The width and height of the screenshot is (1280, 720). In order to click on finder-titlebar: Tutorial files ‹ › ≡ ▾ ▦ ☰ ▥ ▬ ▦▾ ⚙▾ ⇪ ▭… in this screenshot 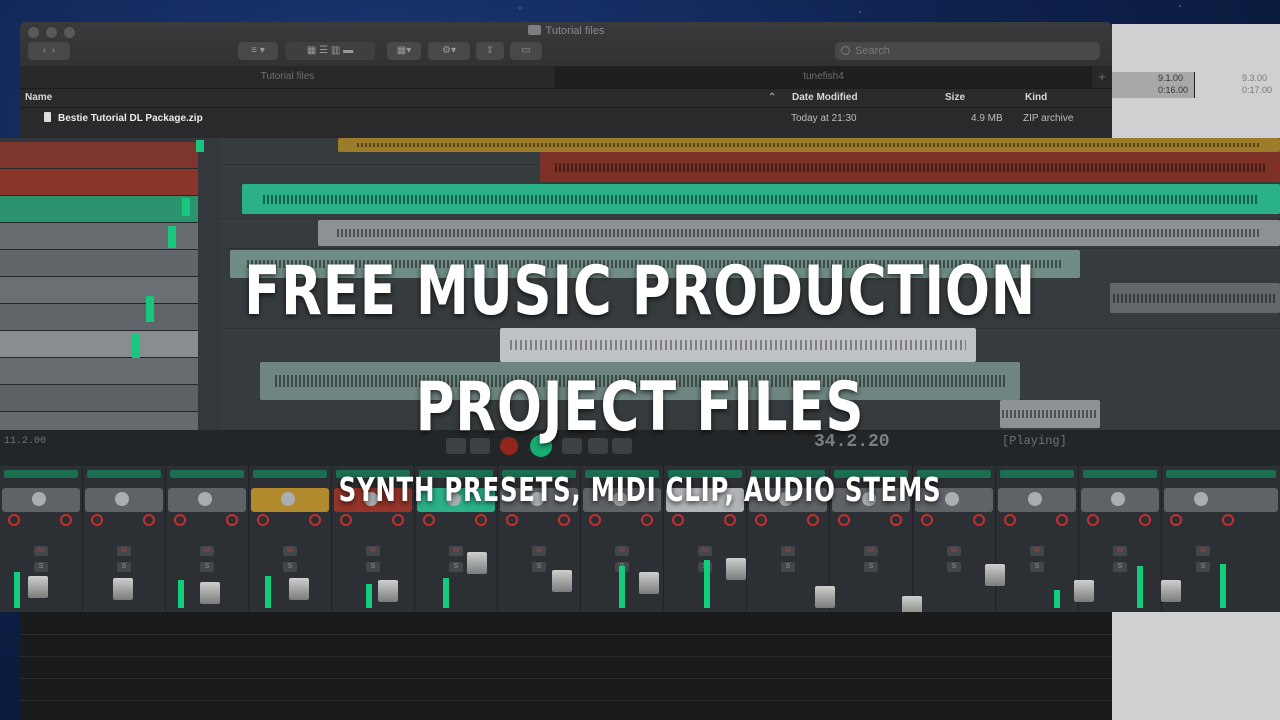, I will do `click(566, 44)`.